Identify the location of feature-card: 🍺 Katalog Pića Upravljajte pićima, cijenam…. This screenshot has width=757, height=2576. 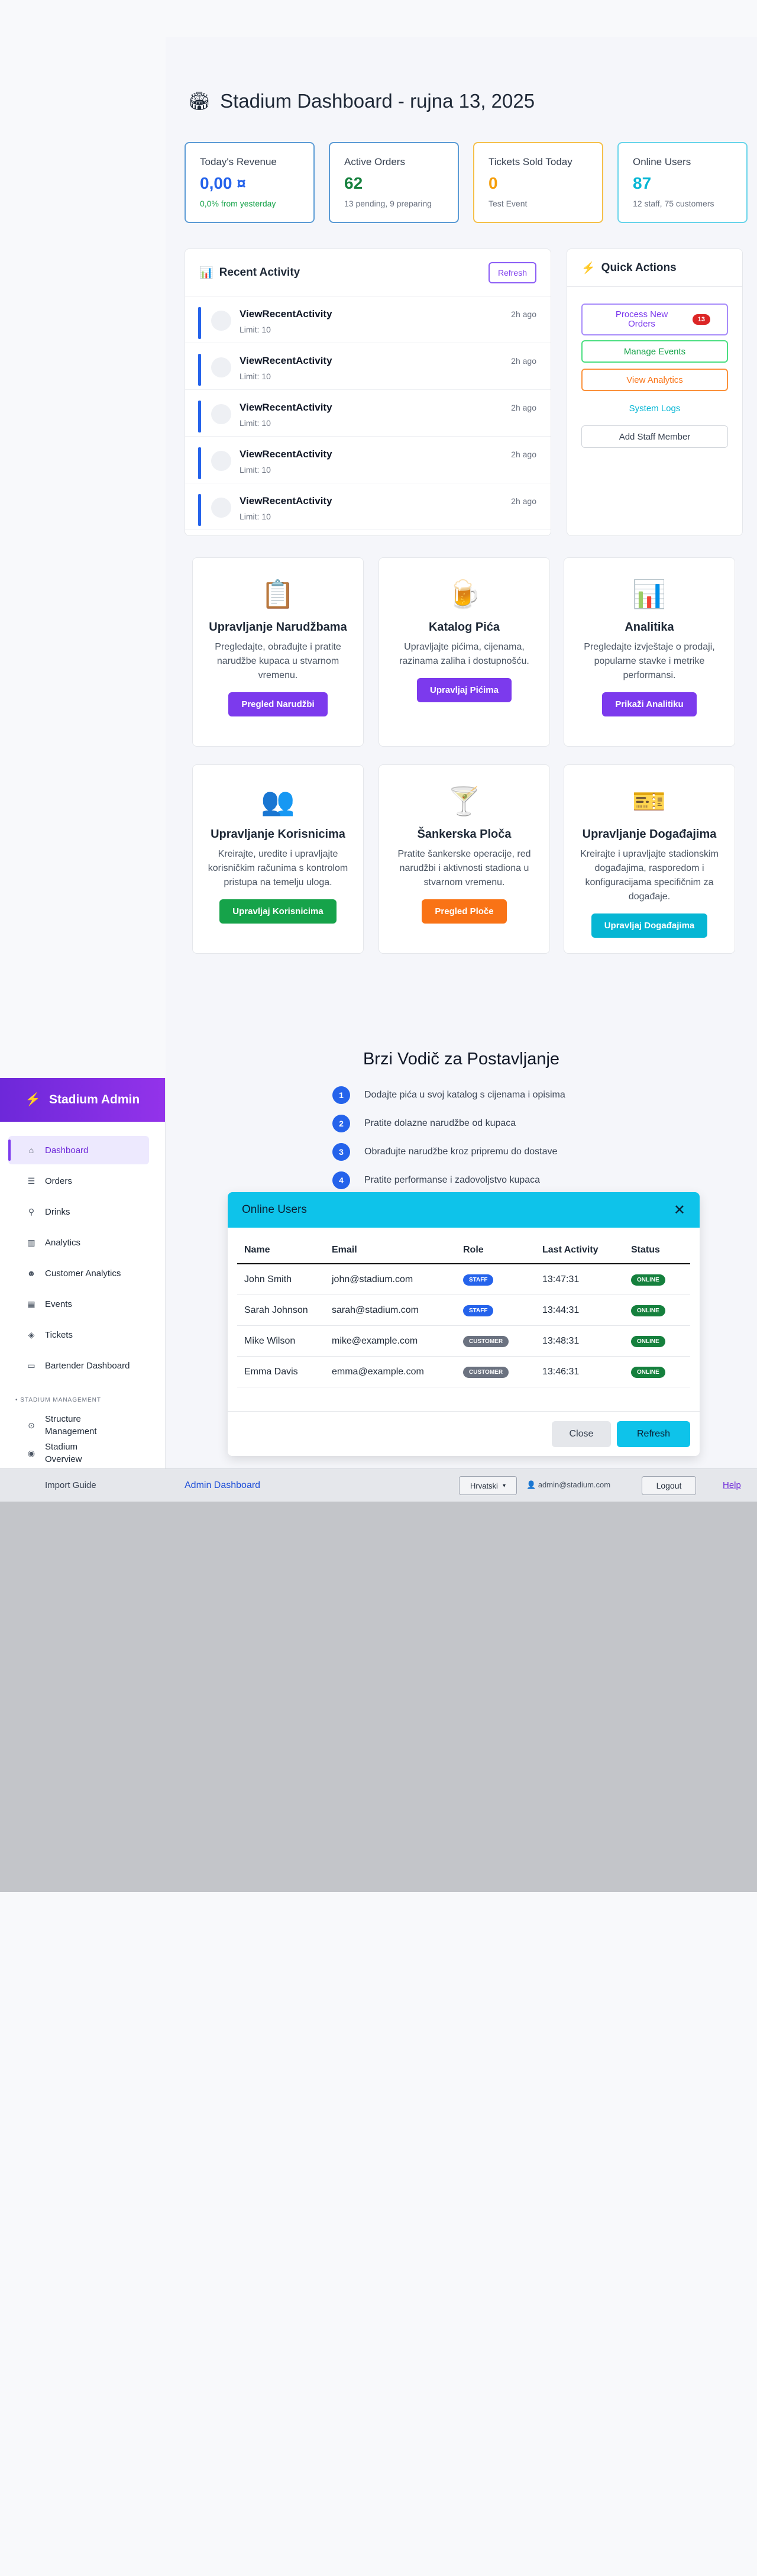
(464, 652).